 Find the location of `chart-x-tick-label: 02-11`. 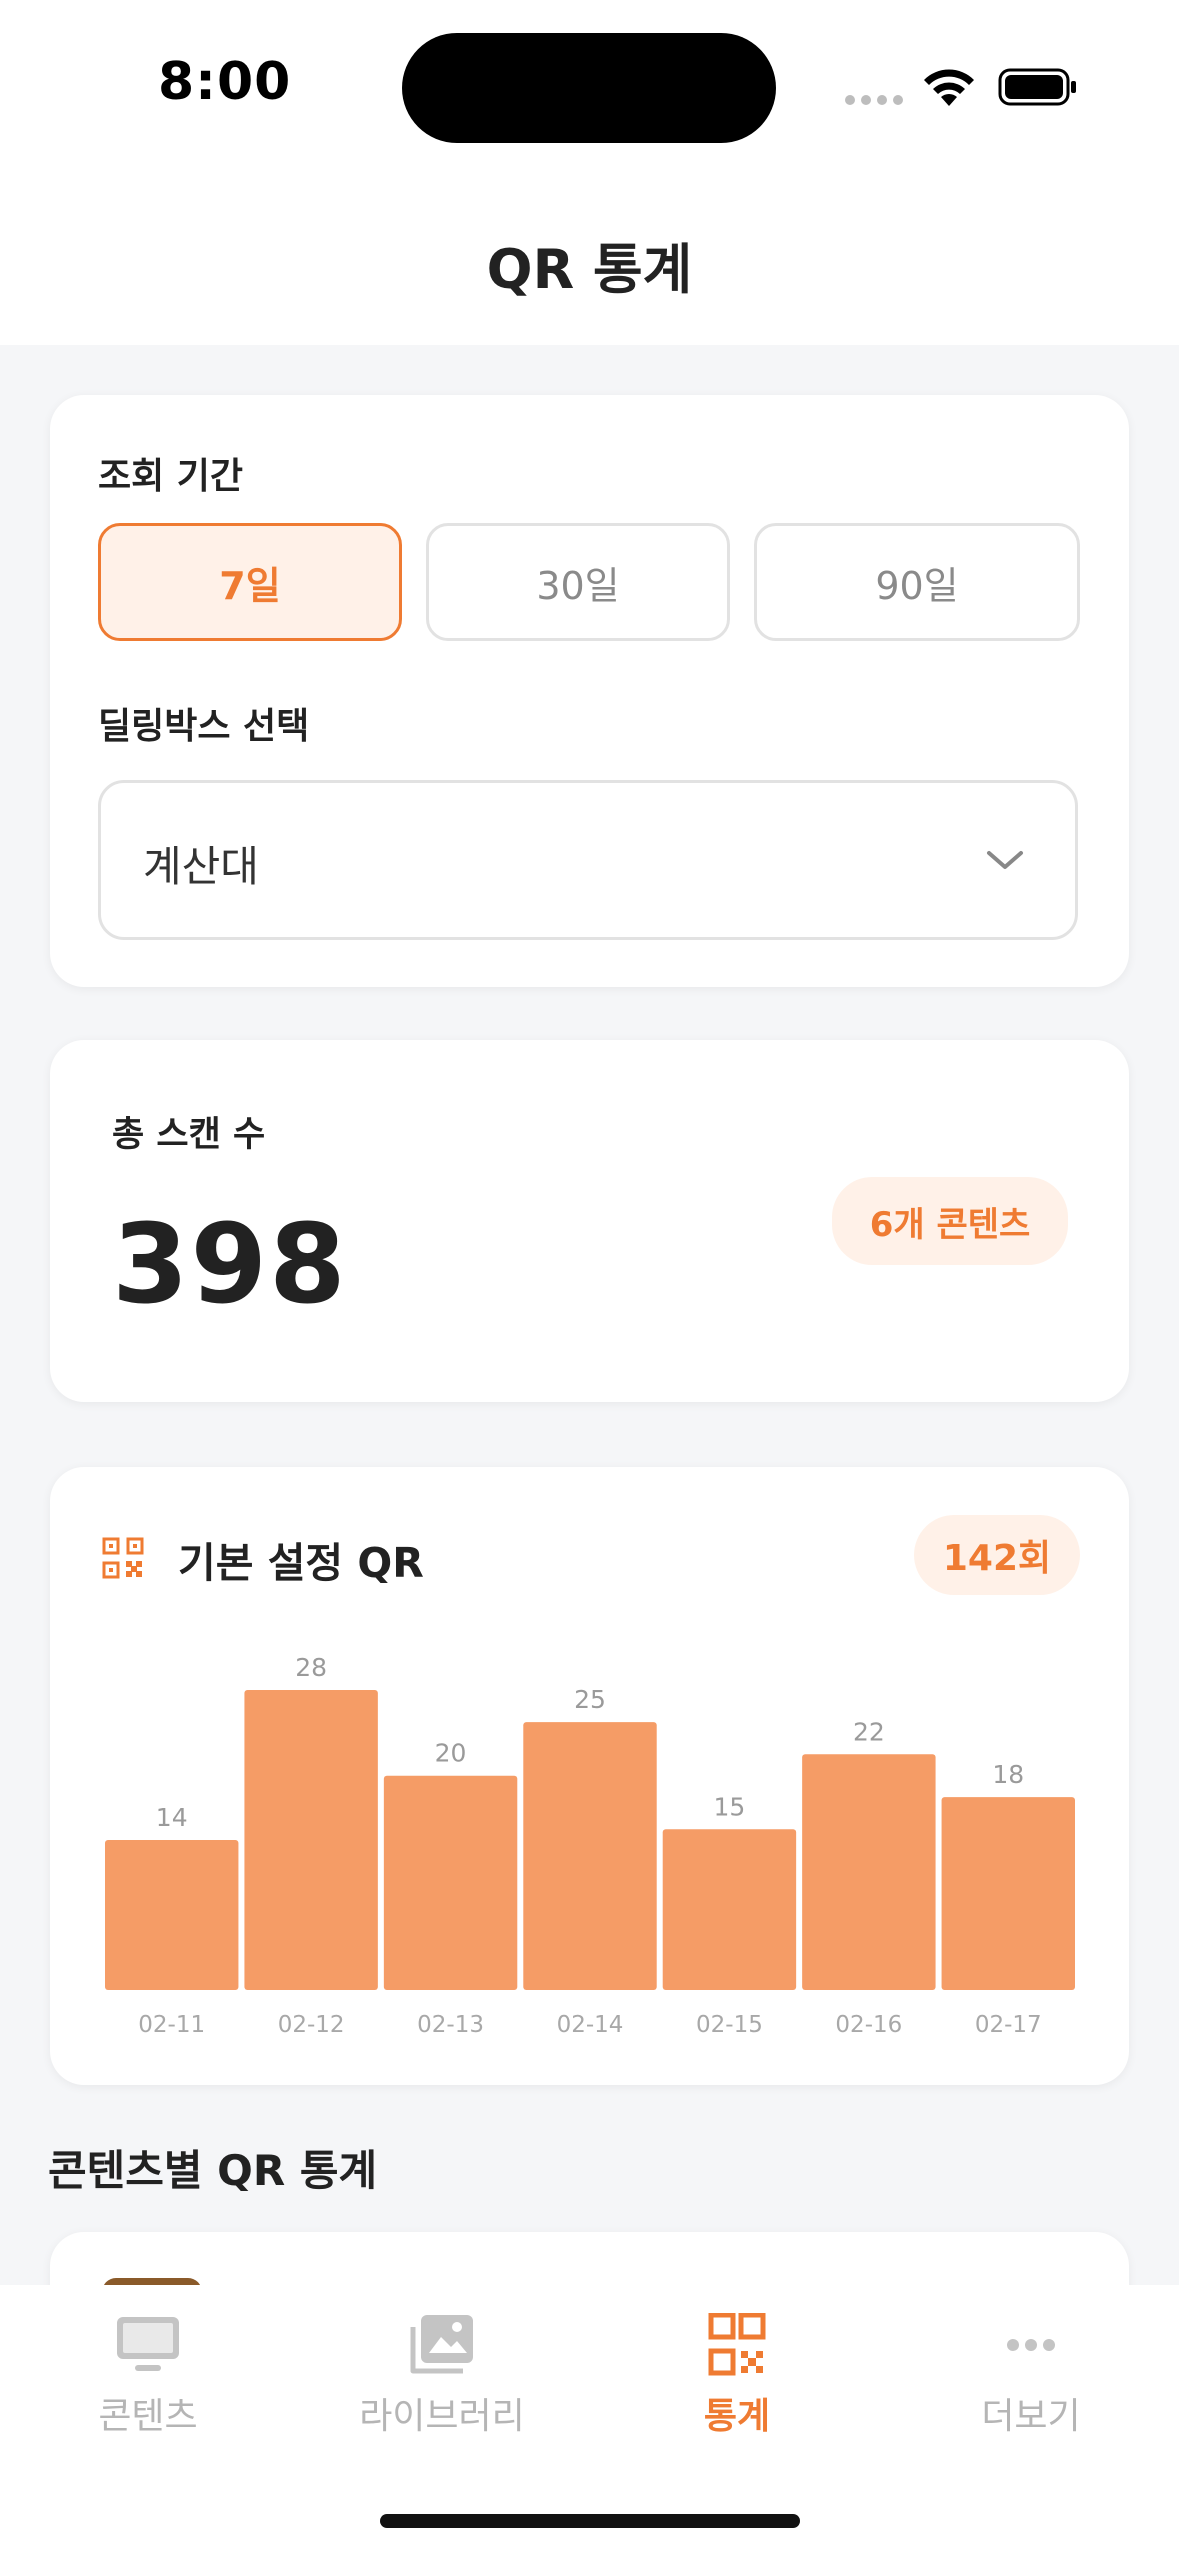

chart-x-tick-label: 02-11 is located at coordinates (171, 2025).